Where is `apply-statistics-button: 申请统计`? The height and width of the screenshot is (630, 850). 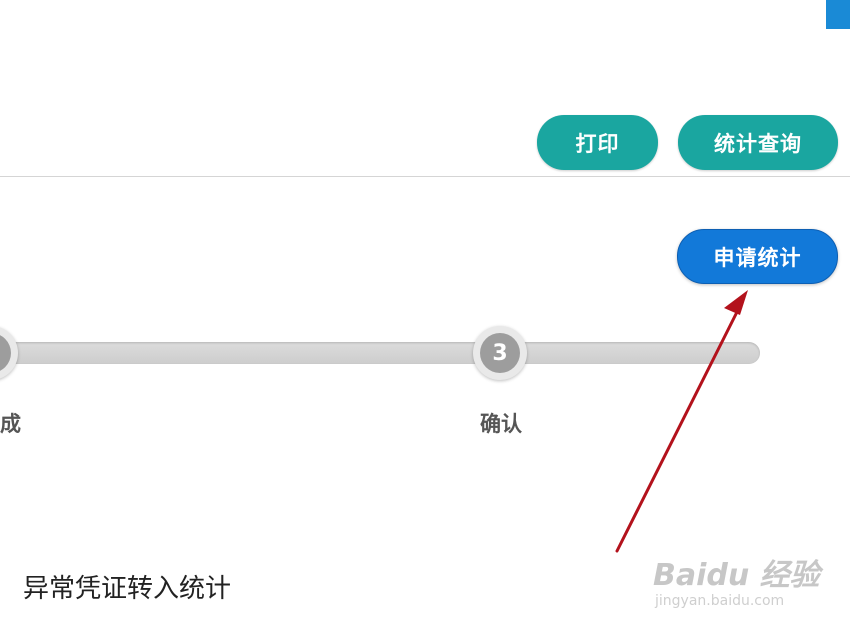
apply-statistics-button: 申请统计 is located at coordinates (757, 256).